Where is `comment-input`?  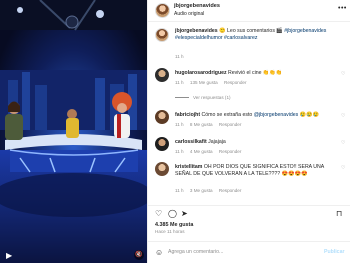
comment-input is located at coordinates (243, 252).